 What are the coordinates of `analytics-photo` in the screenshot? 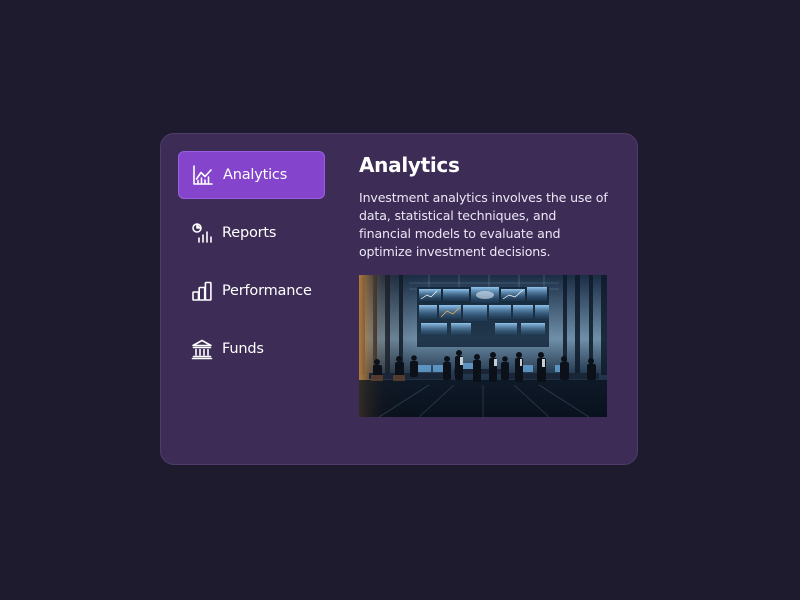 It's located at (483, 346).